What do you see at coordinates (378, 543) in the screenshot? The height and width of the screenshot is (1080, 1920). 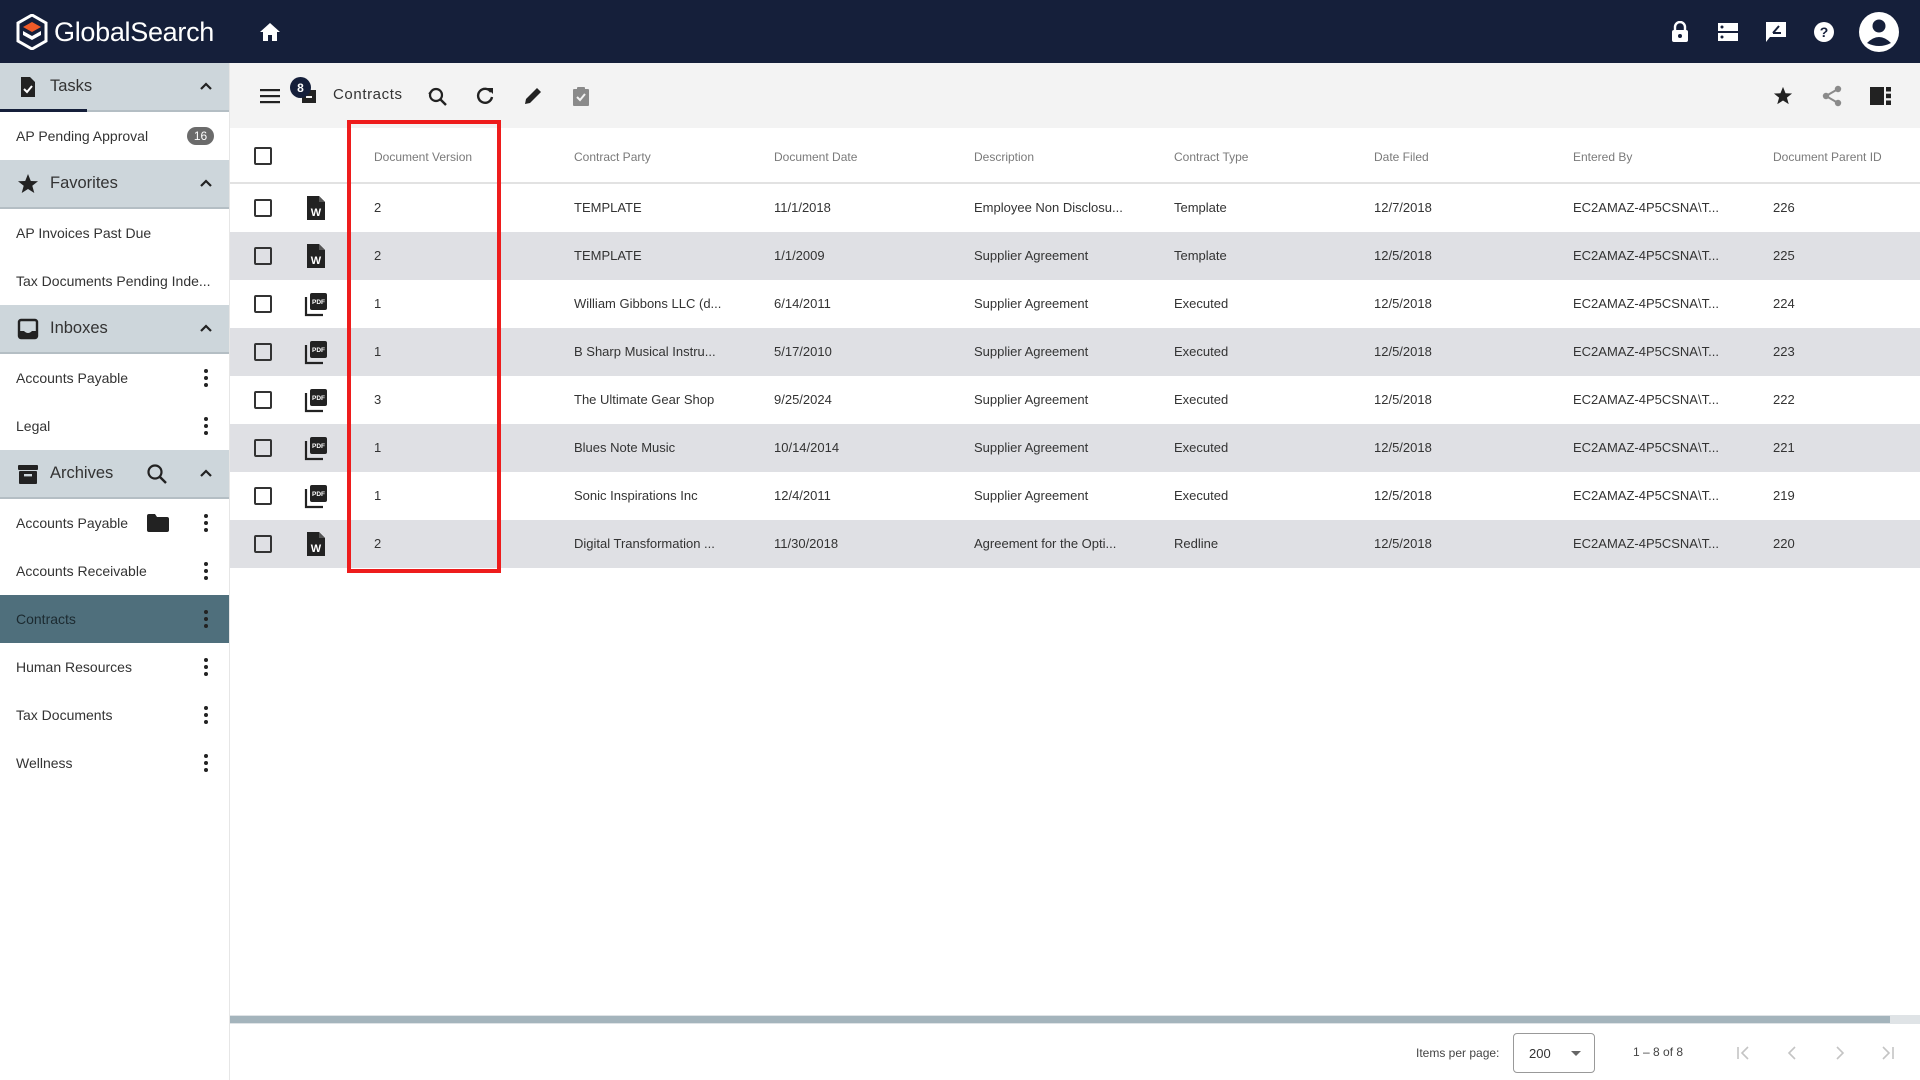 I see `cell-document-version: 2` at bounding box center [378, 543].